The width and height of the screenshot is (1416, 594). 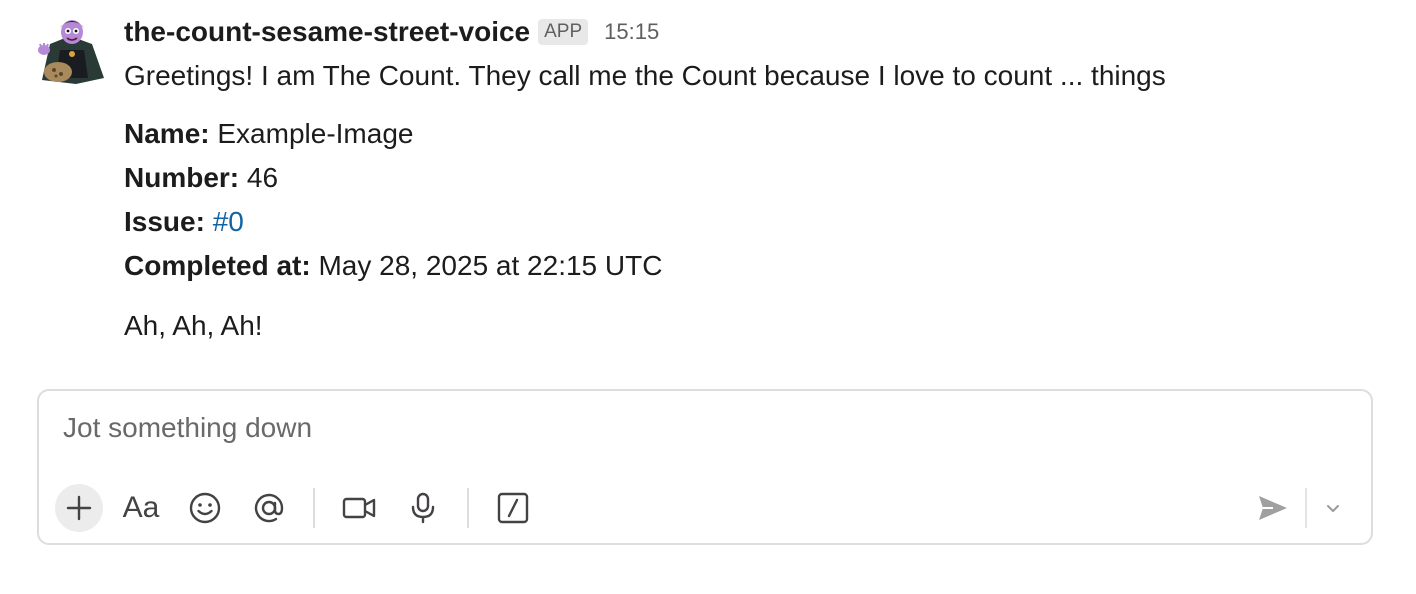 What do you see at coordinates (750, 32) in the screenshot?
I see `message-header: the-count-sesame-street-voice APP 15:15` at bounding box center [750, 32].